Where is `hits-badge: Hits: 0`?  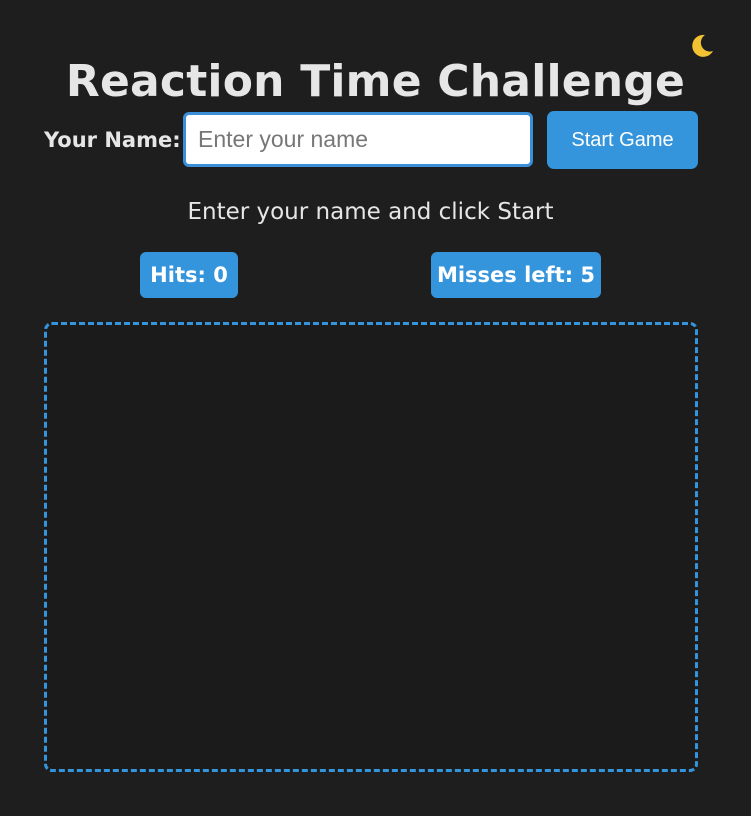 hits-badge: Hits: 0 is located at coordinates (189, 275).